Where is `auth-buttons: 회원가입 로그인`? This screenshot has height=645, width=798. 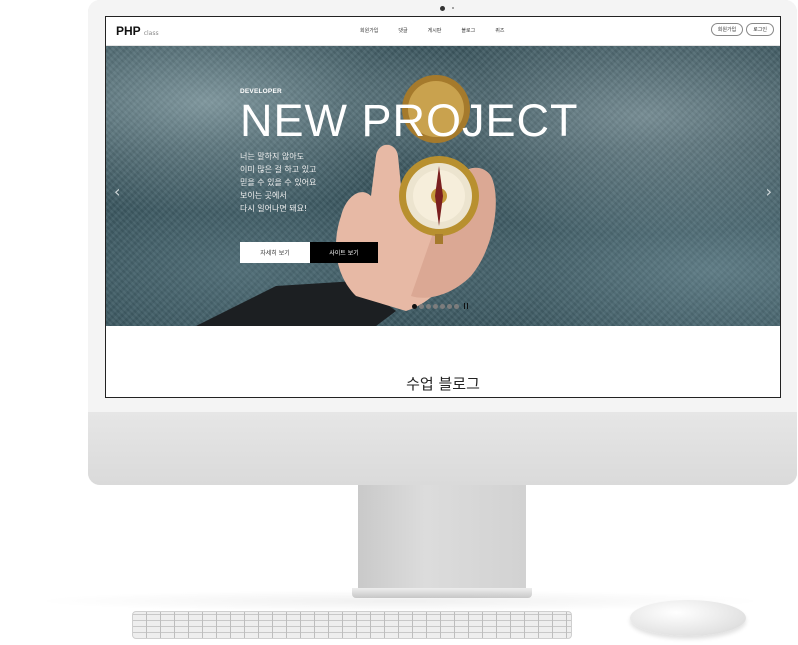
auth-buttons: 회원가입 로그인 is located at coordinates (742, 29).